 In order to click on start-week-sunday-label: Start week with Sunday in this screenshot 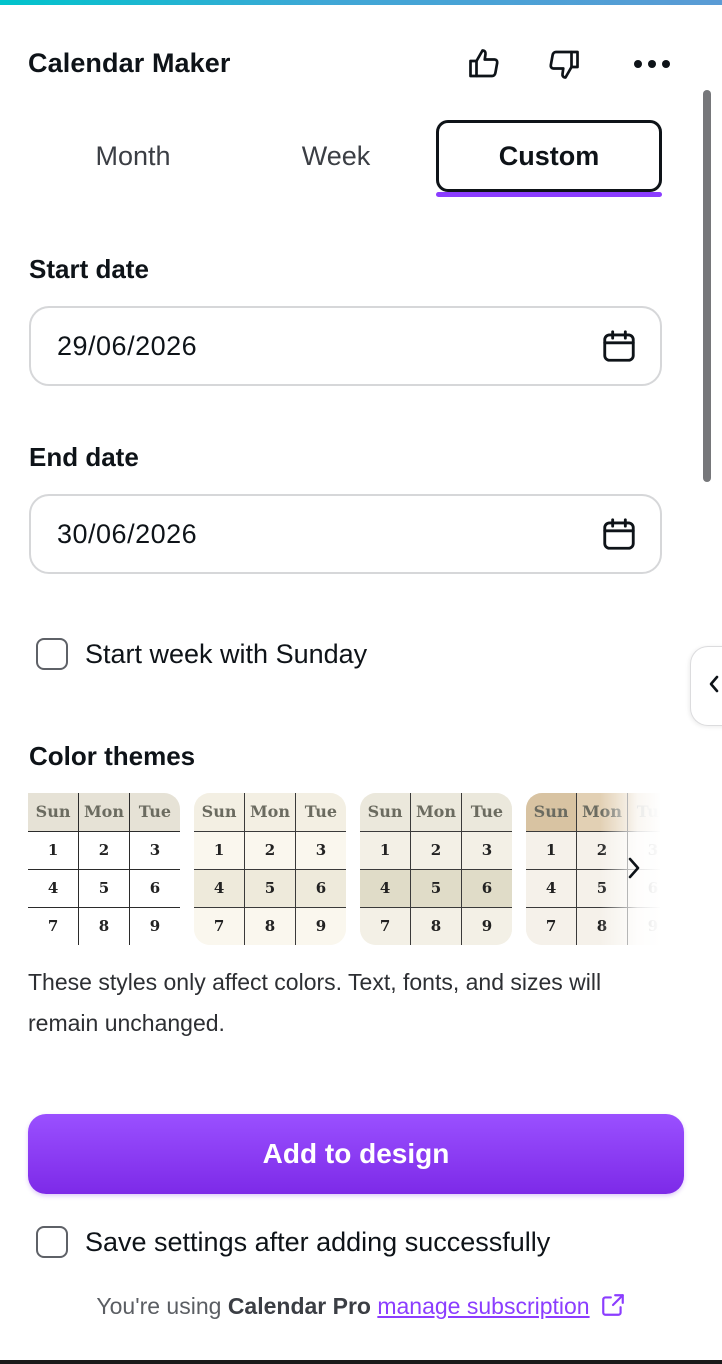, I will do `click(226, 653)`.